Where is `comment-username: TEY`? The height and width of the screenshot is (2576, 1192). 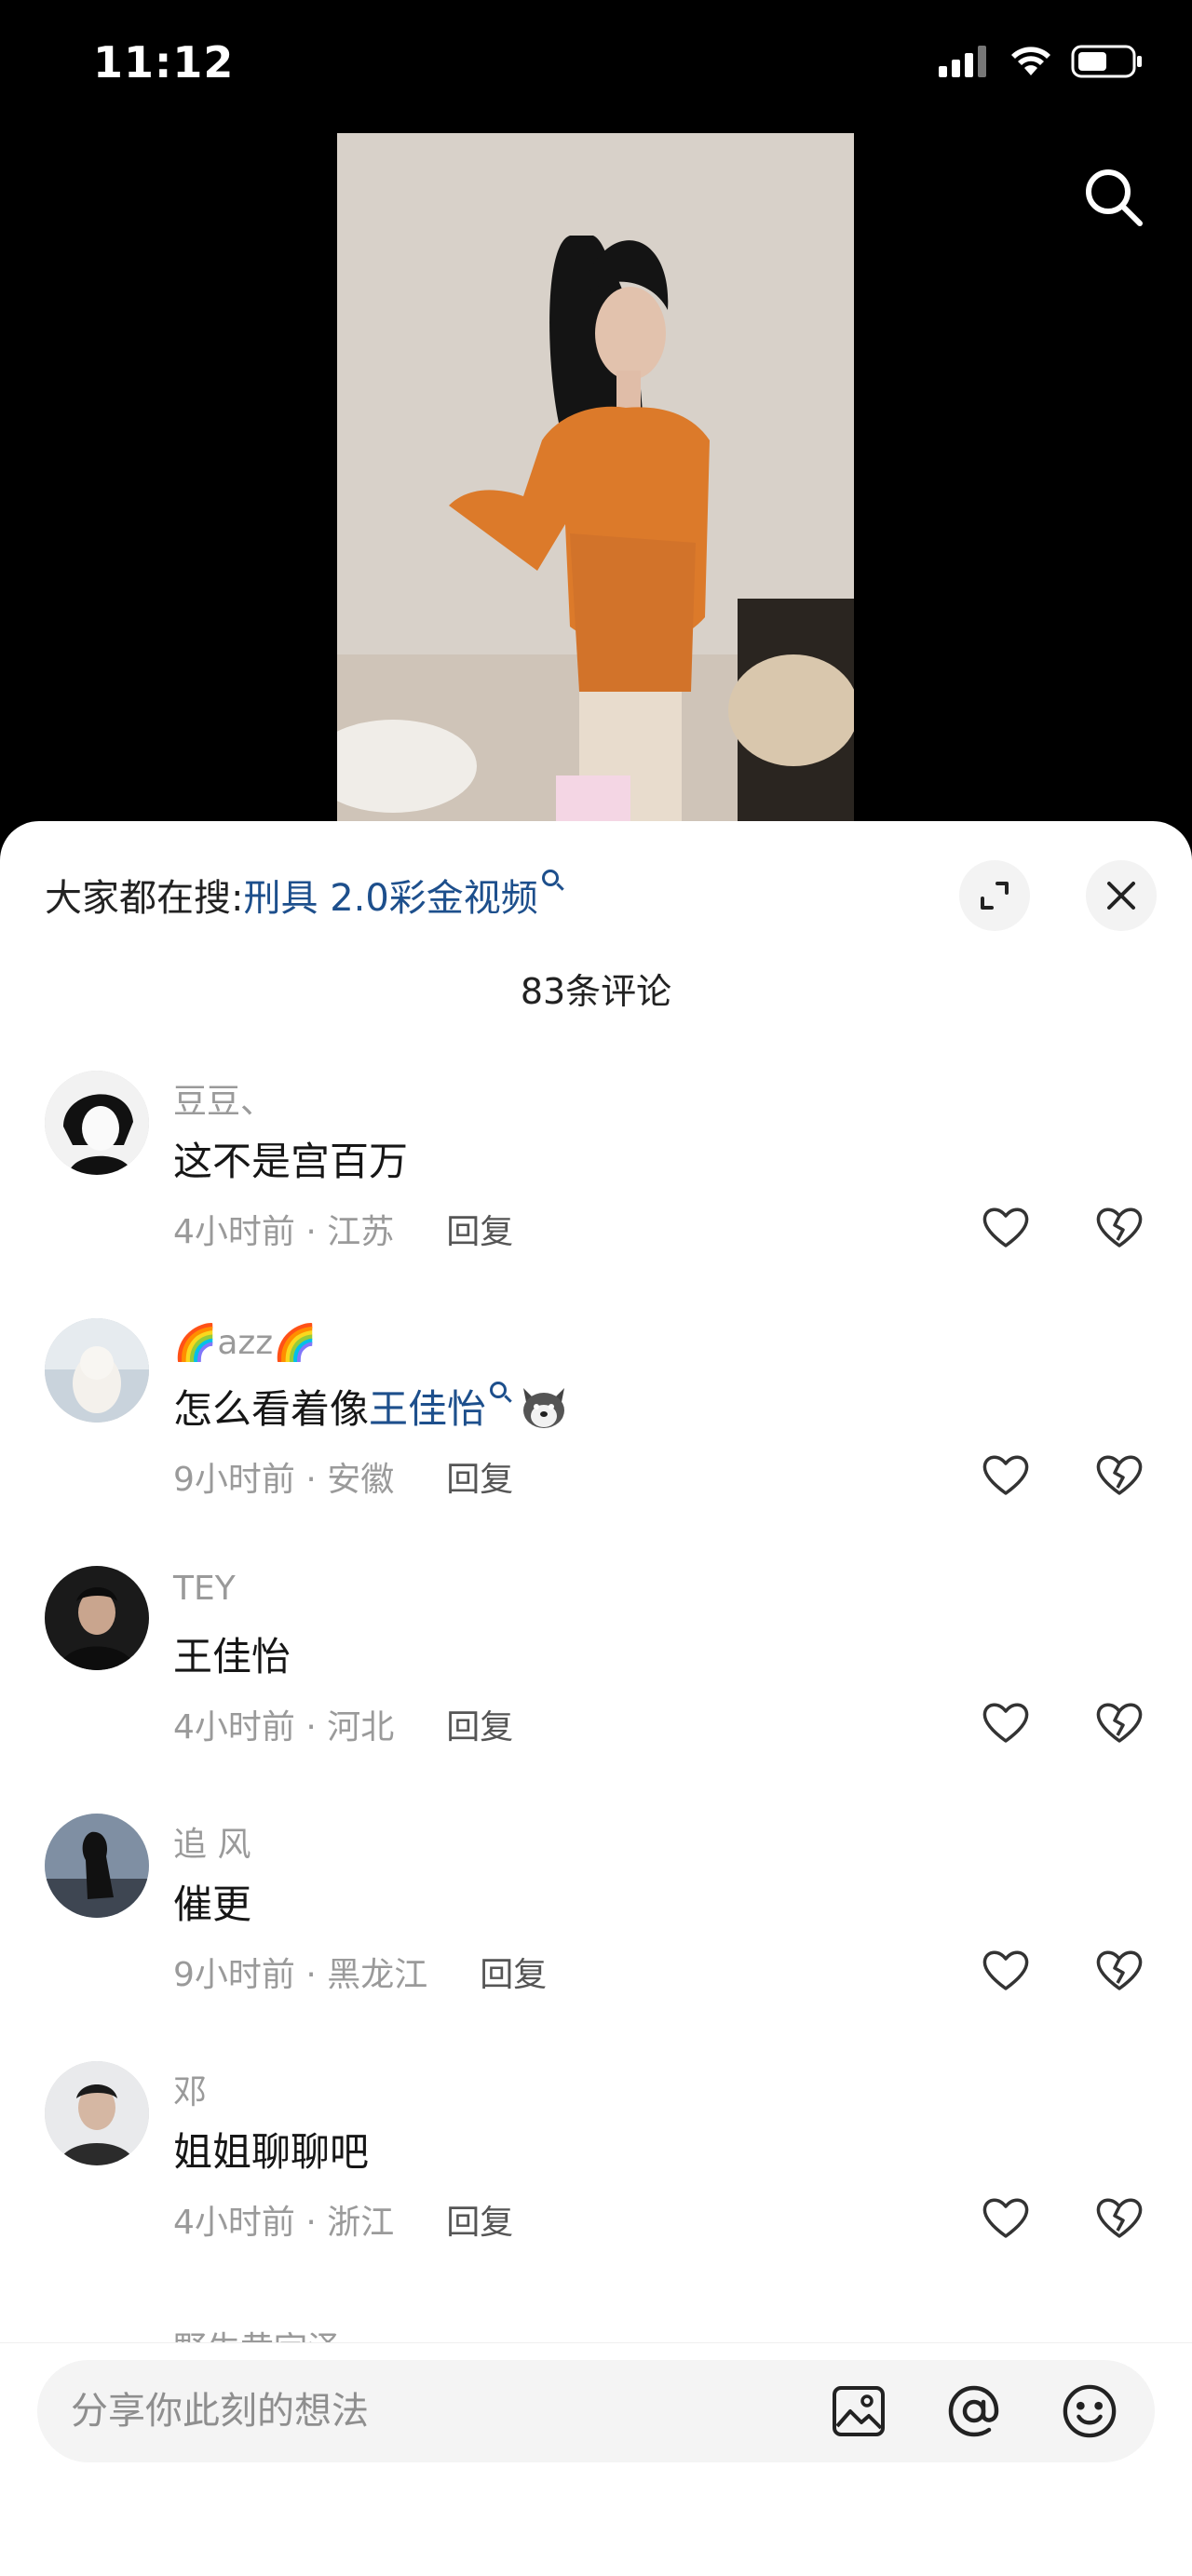
comment-username: TEY is located at coordinates (204, 1589).